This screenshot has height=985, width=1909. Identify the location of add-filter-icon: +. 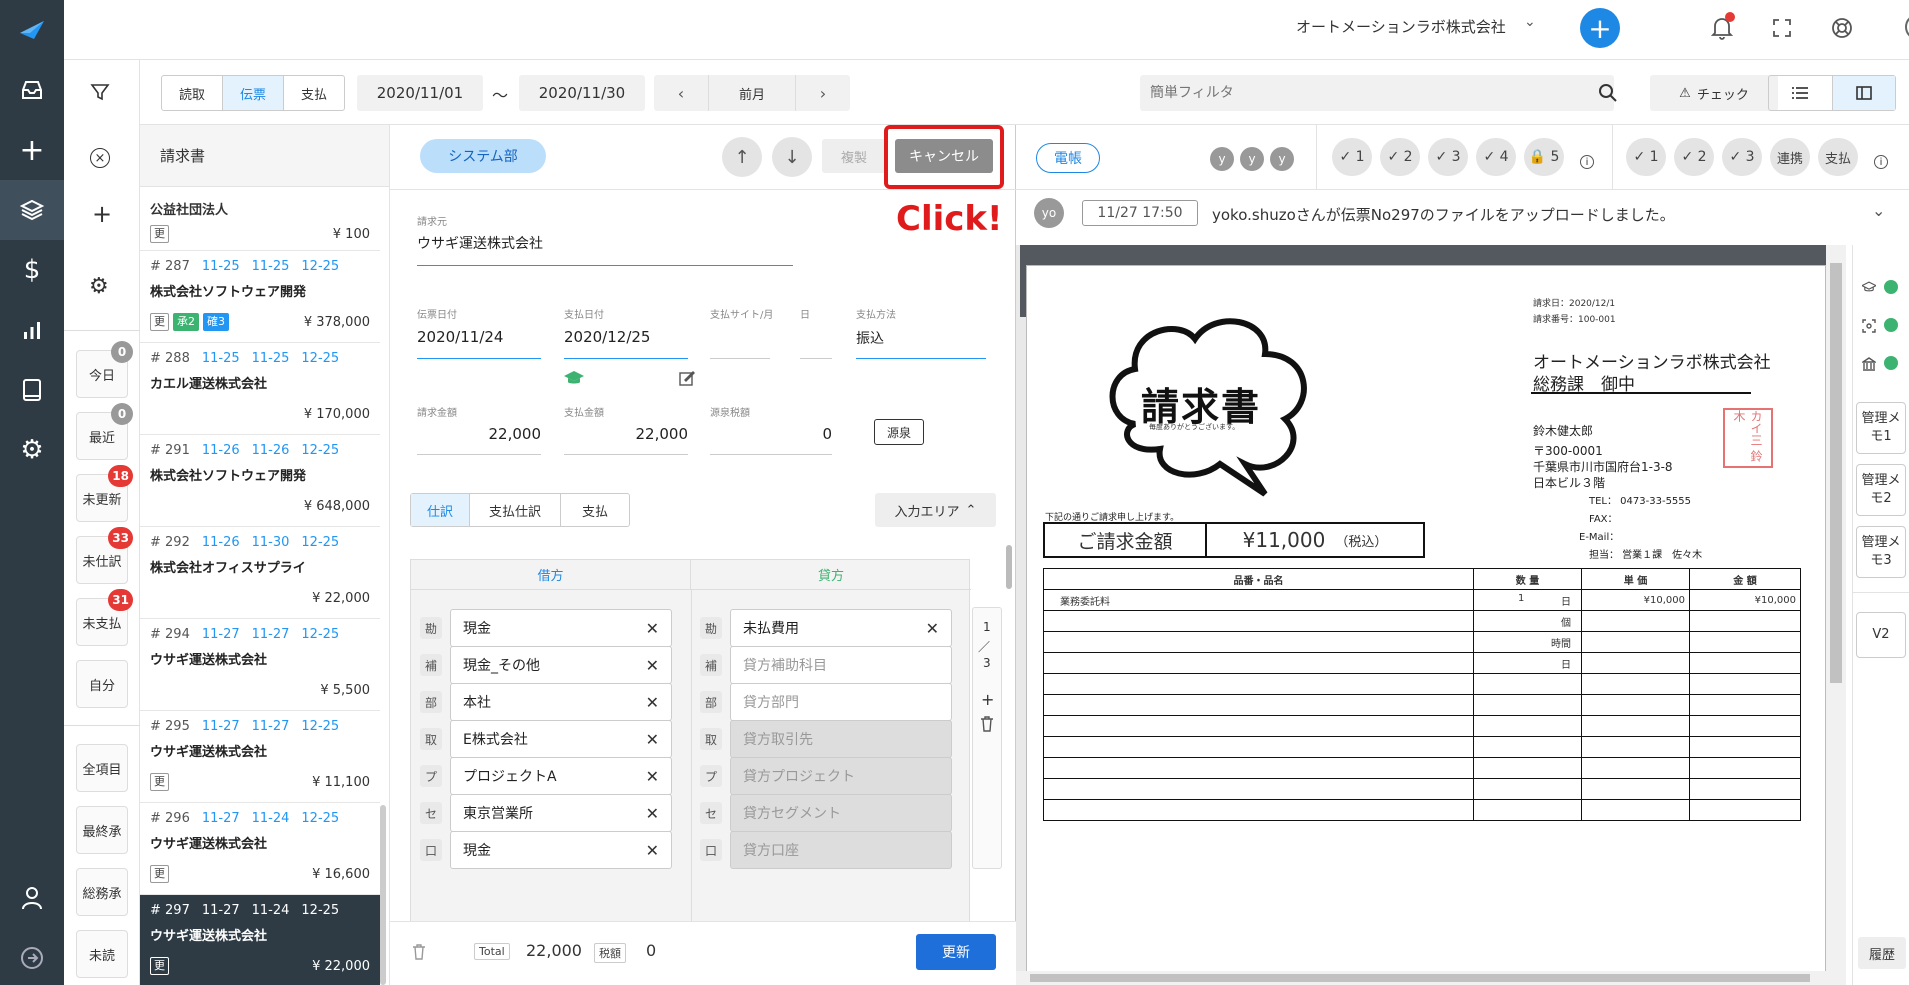
(102, 214).